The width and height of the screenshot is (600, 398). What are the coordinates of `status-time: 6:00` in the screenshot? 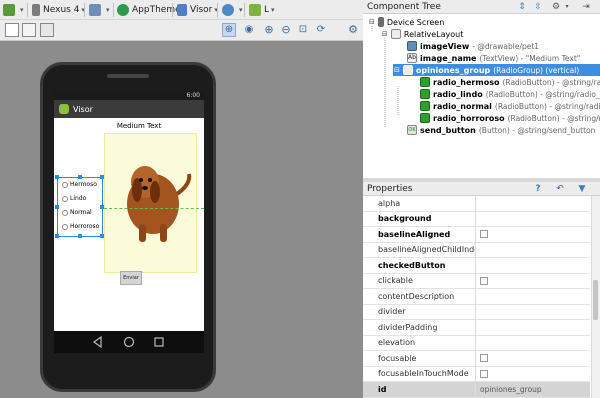 It's located at (193, 95).